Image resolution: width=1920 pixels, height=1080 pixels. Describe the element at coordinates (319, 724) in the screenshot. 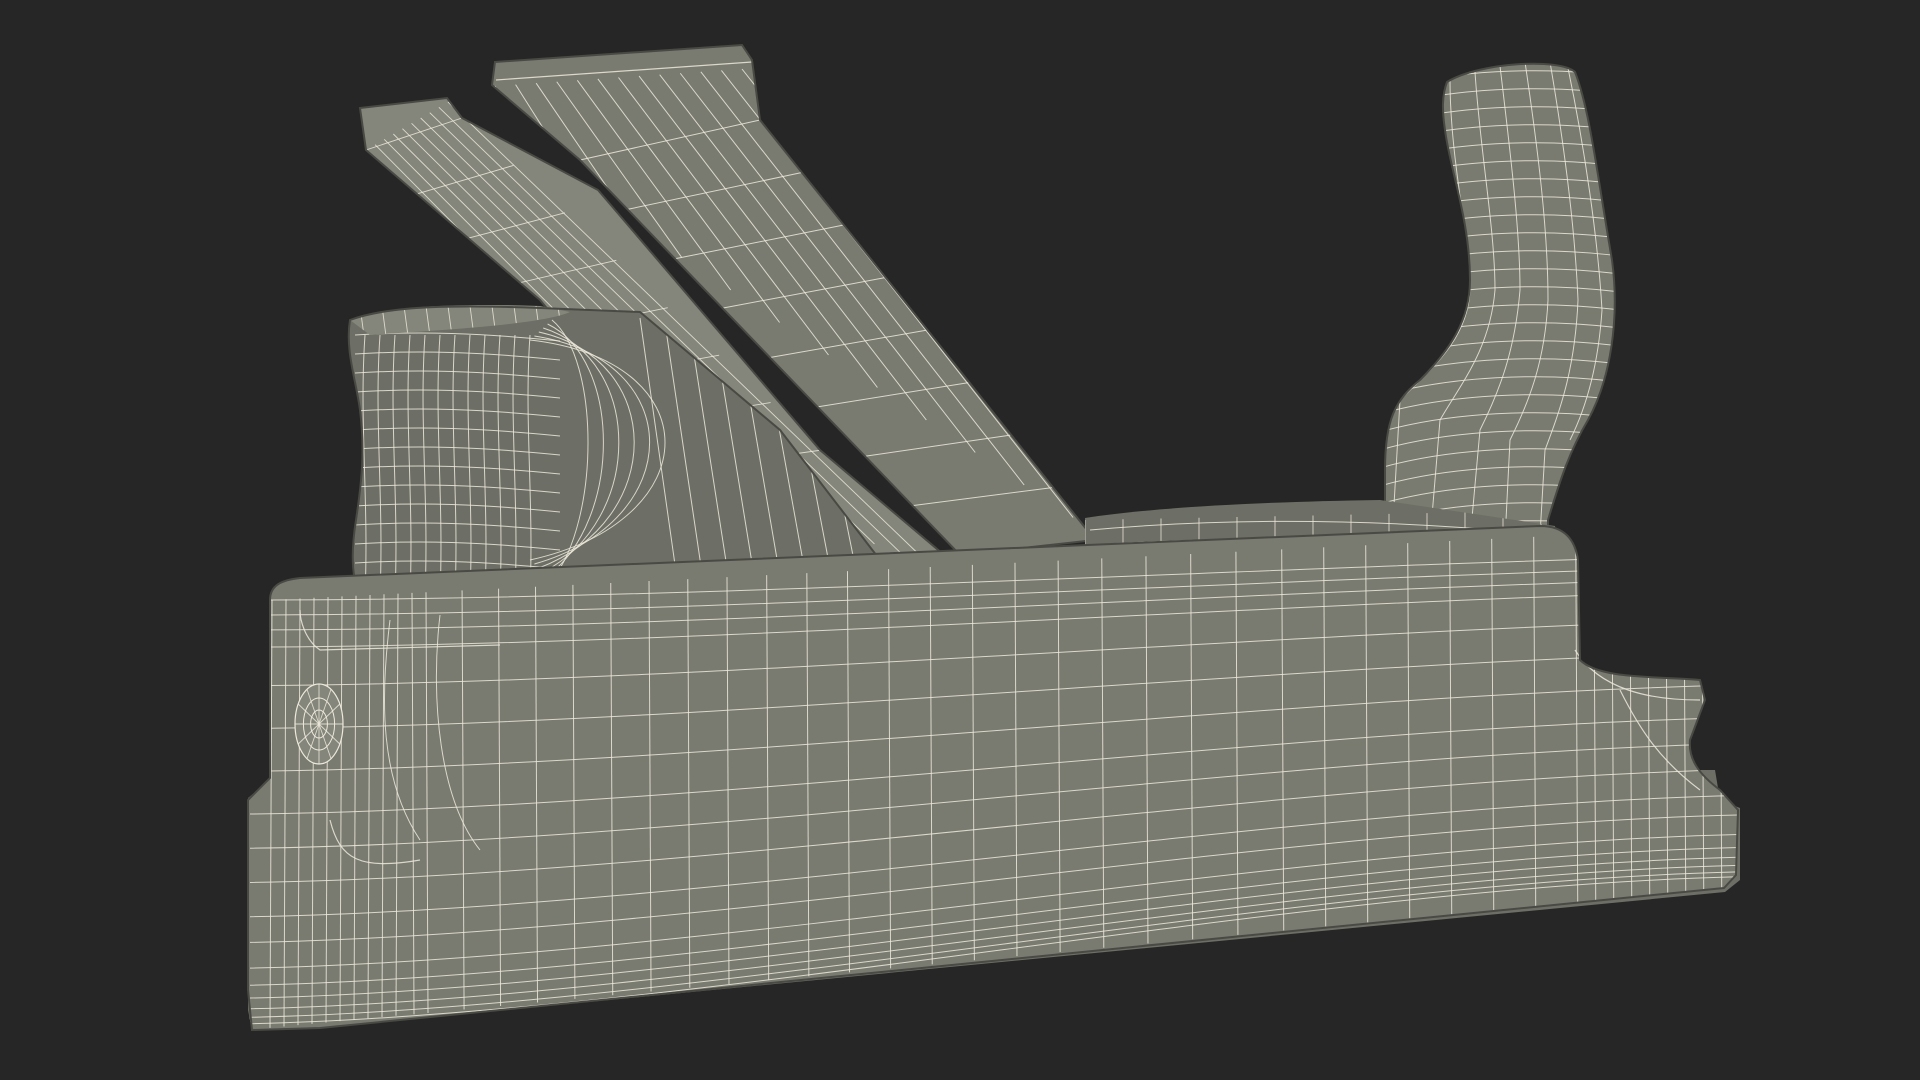

I see `side-pin` at that location.